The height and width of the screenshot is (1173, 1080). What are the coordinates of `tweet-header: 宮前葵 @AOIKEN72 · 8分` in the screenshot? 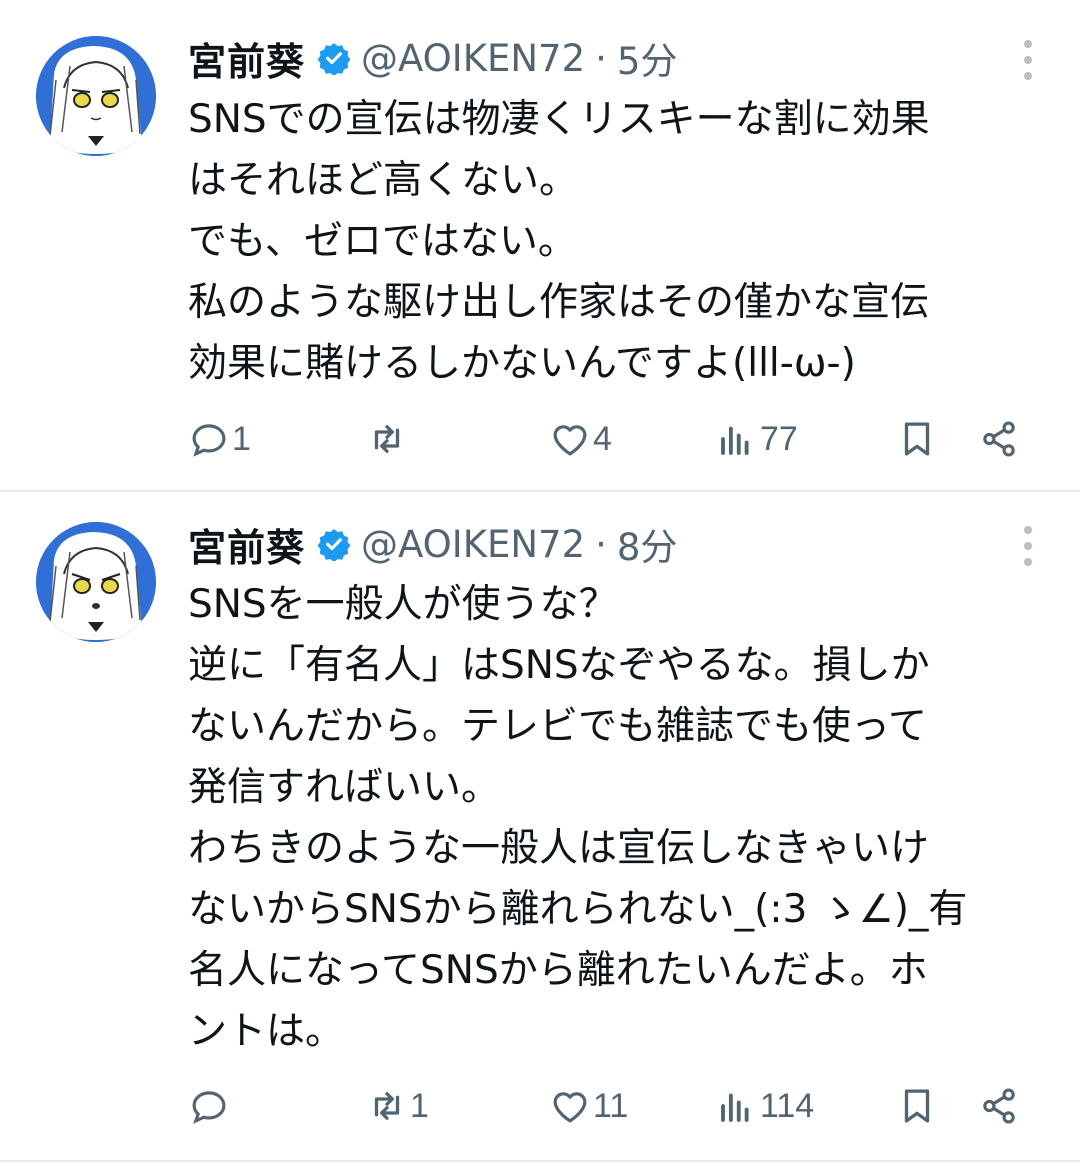 It's located at (433, 544).